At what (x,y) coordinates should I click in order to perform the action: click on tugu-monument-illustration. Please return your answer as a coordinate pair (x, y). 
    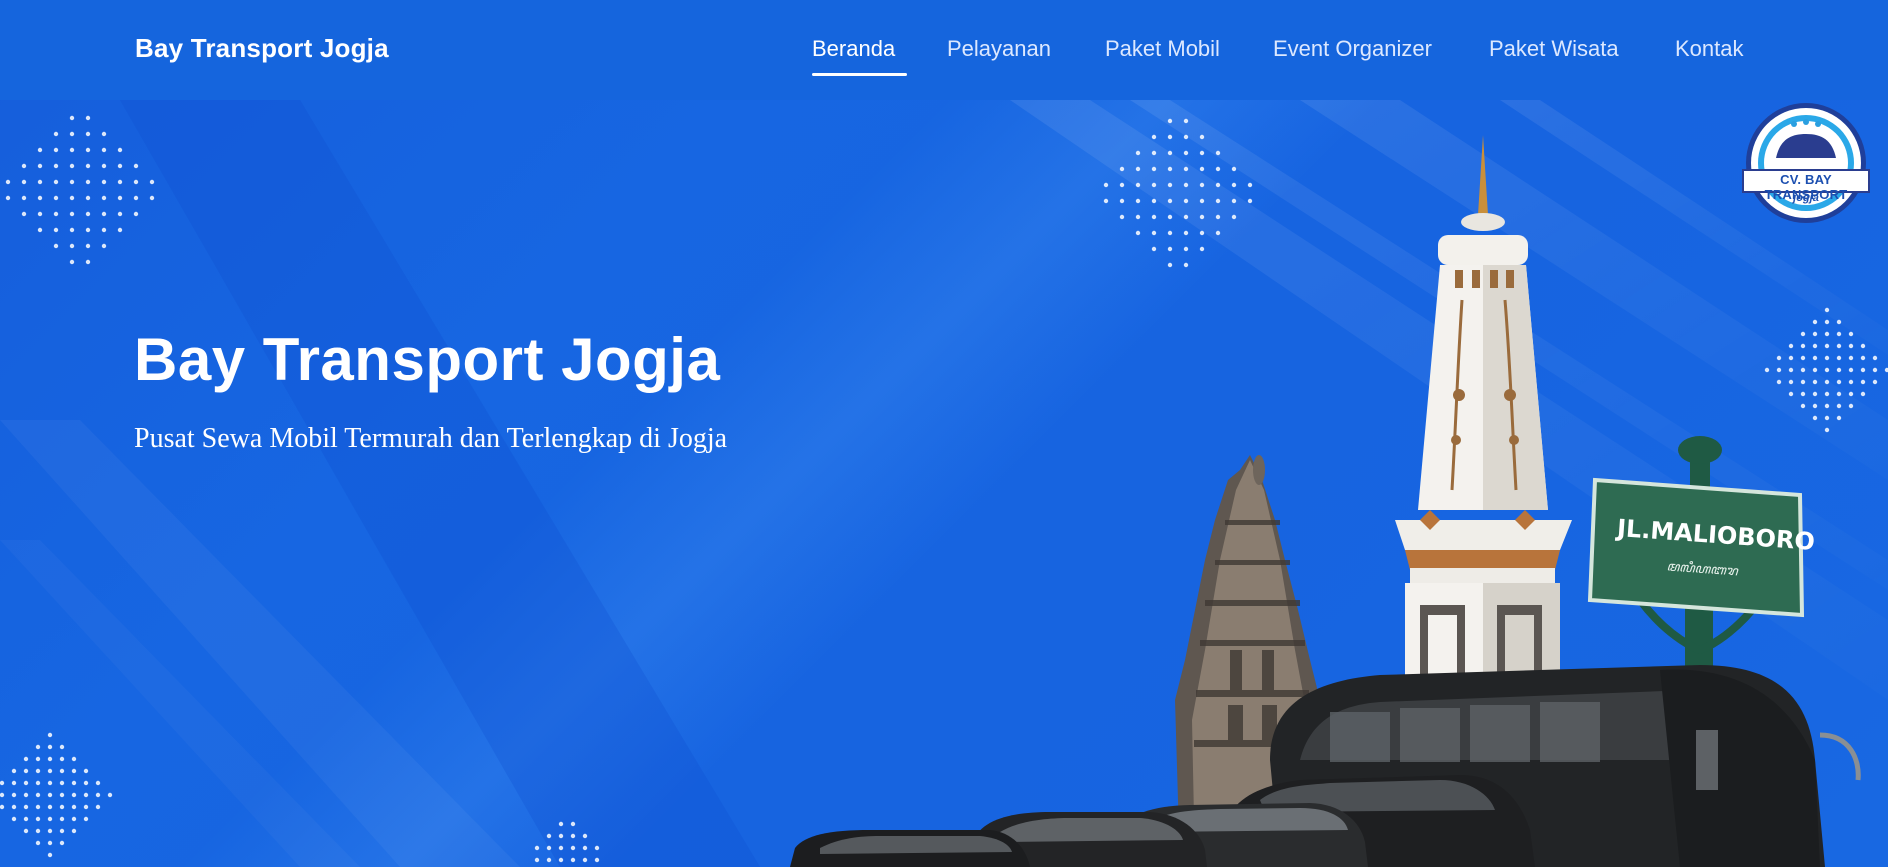
    Looking at the image, I should click on (1483, 419).